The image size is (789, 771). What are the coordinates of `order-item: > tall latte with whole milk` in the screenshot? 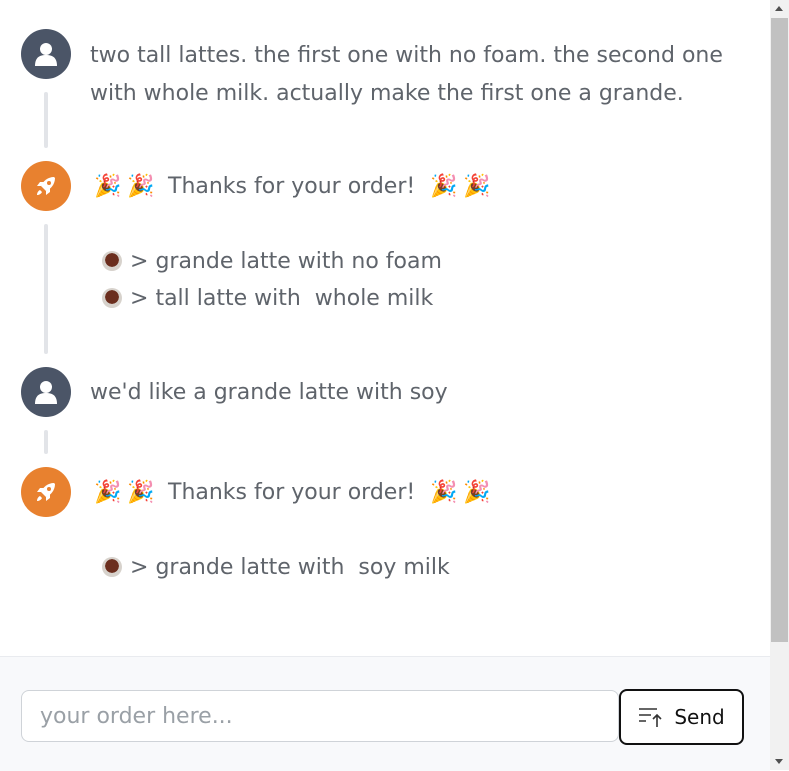 It's located at (263, 299).